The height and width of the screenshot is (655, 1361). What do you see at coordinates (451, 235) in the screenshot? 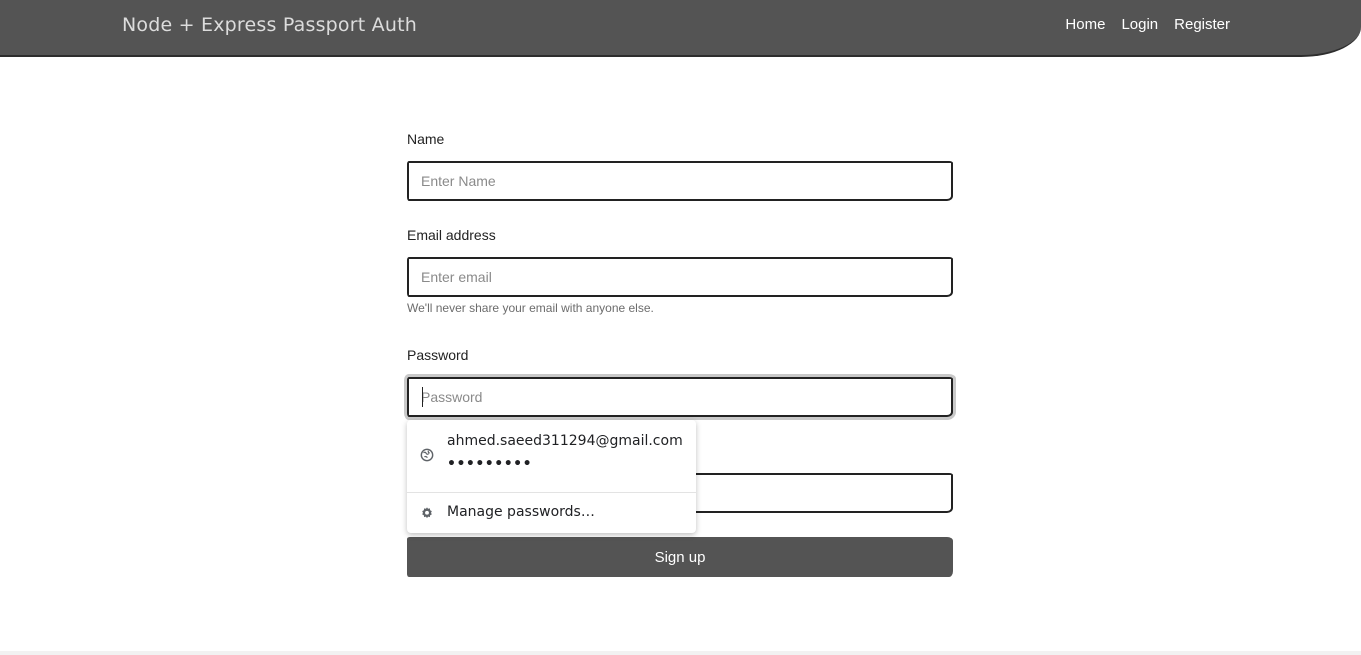
I see `email-label: Email address` at bounding box center [451, 235].